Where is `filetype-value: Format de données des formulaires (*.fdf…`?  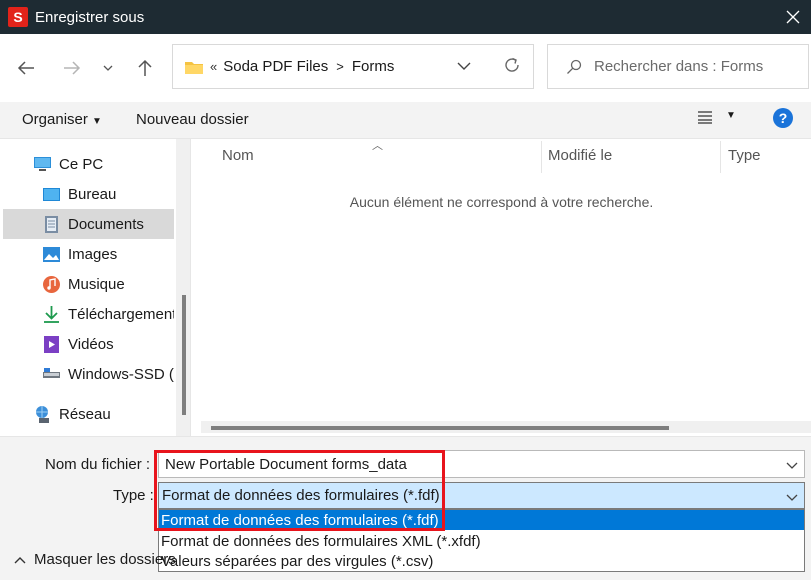
filetype-value: Format de données des formulaires (*.fdf… is located at coordinates (301, 495).